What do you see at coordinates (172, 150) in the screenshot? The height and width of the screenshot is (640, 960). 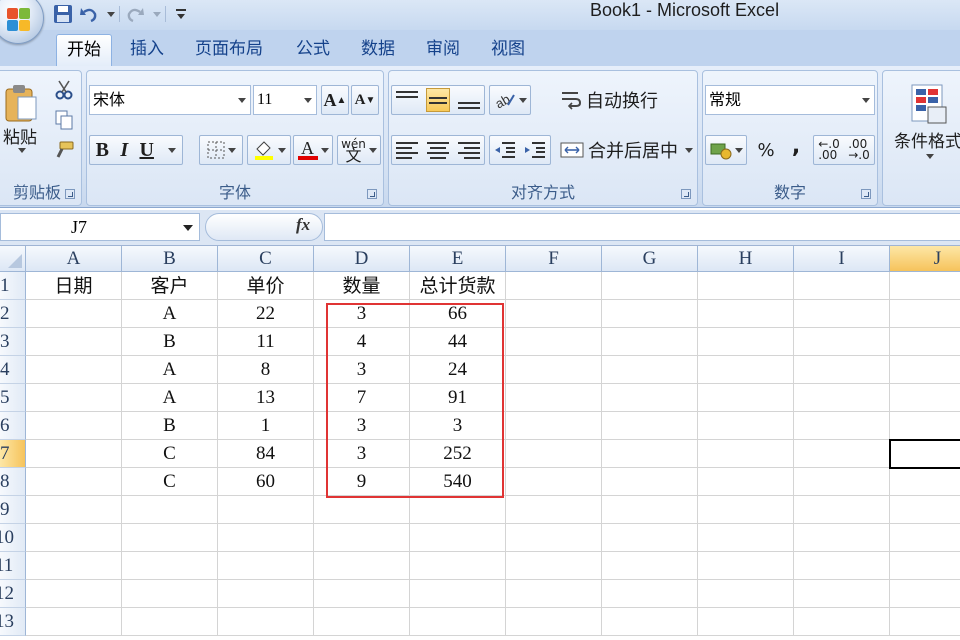 I see `underline-dropdown-icon` at bounding box center [172, 150].